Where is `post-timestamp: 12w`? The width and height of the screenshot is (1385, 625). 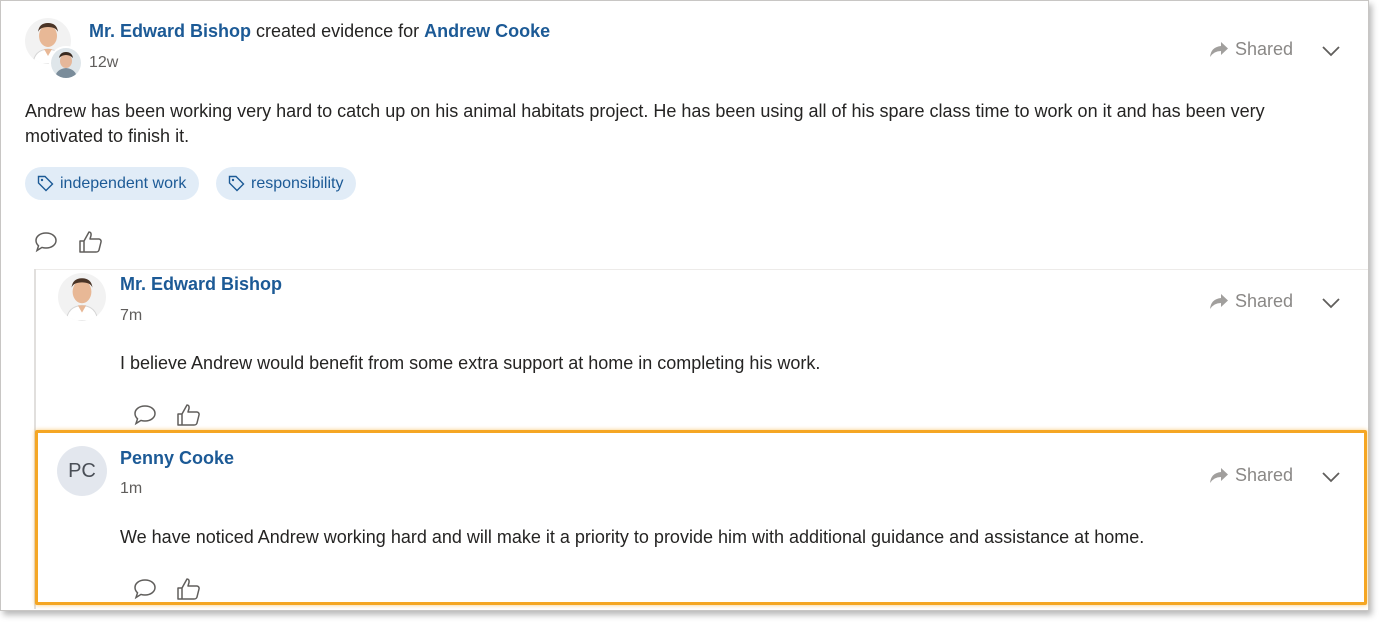 post-timestamp: 12w is located at coordinates (104, 62).